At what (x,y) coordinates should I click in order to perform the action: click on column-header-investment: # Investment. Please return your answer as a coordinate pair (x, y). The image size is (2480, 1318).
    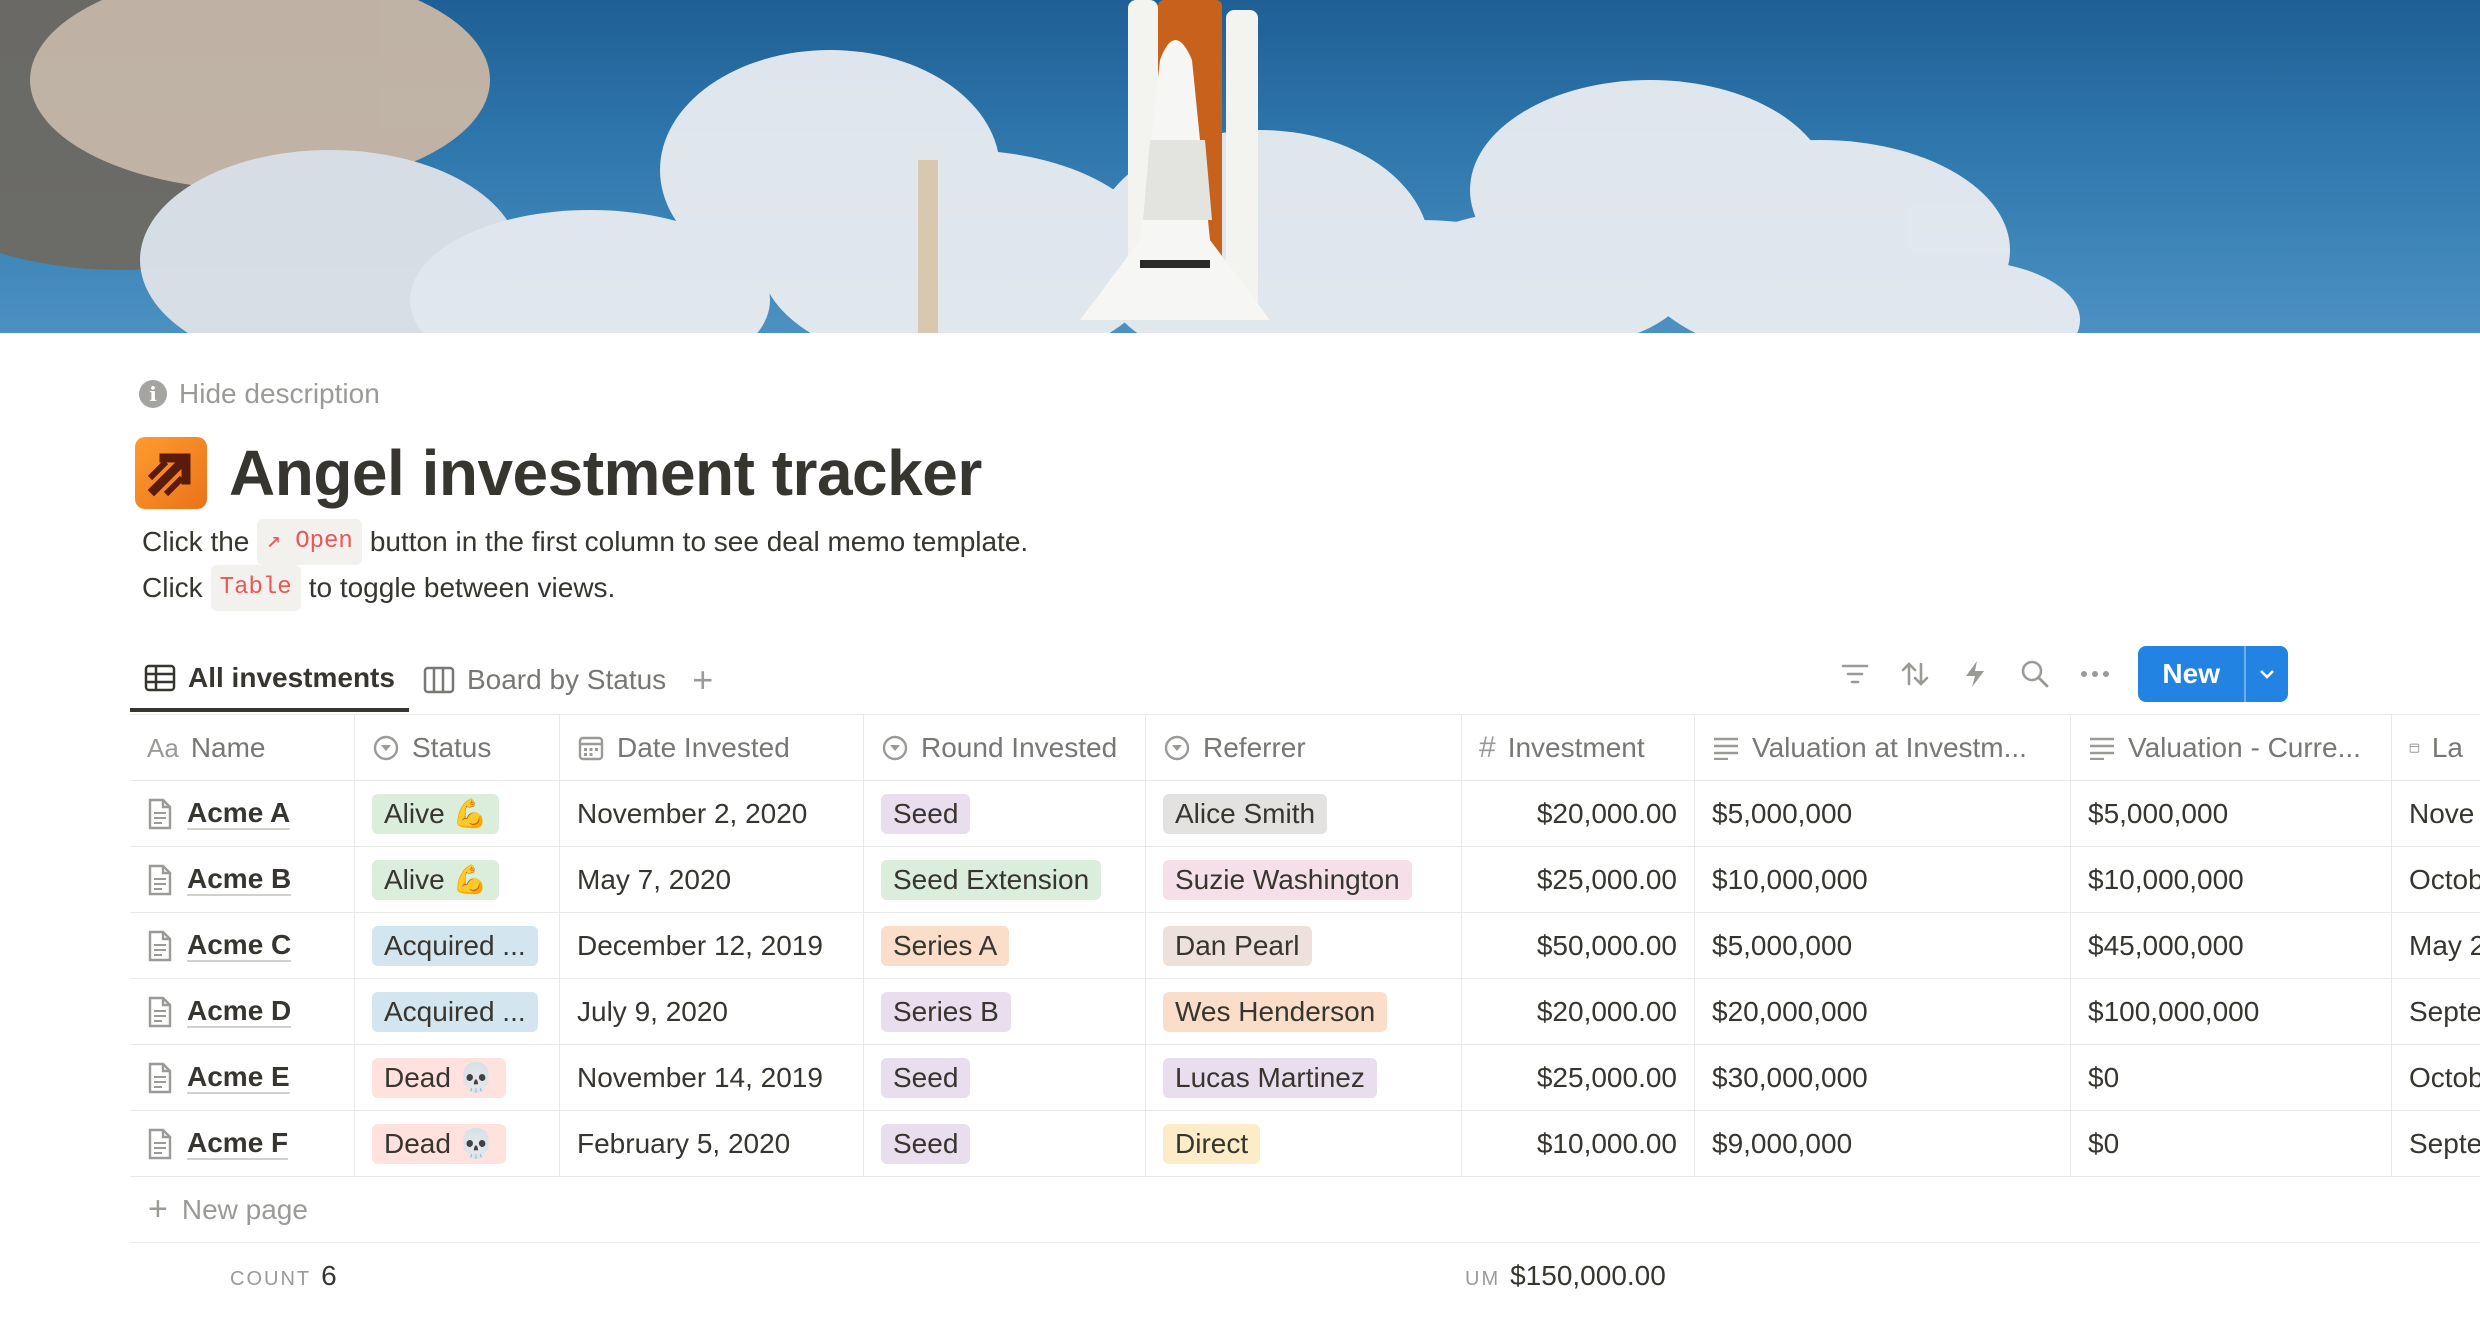
    Looking at the image, I should click on (1578, 748).